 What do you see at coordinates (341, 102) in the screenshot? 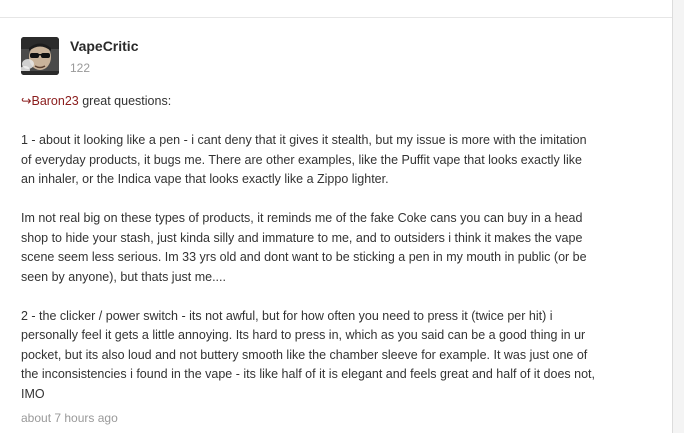
I see `reply-line: ↪Baron23 great questions:` at bounding box center [341, 102].